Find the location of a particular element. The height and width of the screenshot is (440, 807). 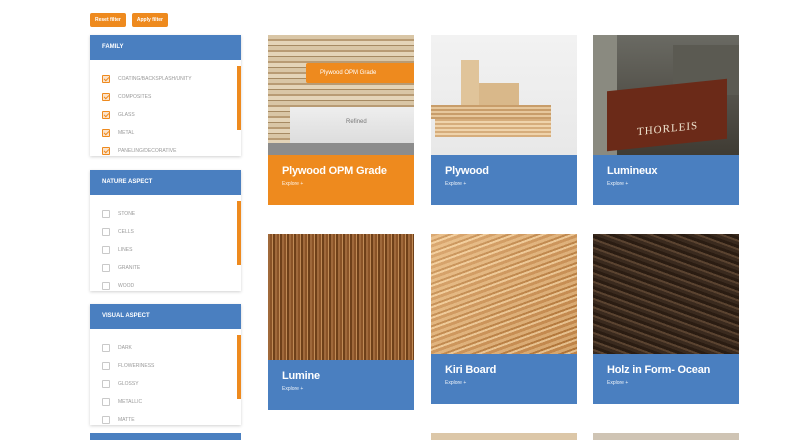

apply-filter-button: Apply filter is located at coordinates (149, 20).